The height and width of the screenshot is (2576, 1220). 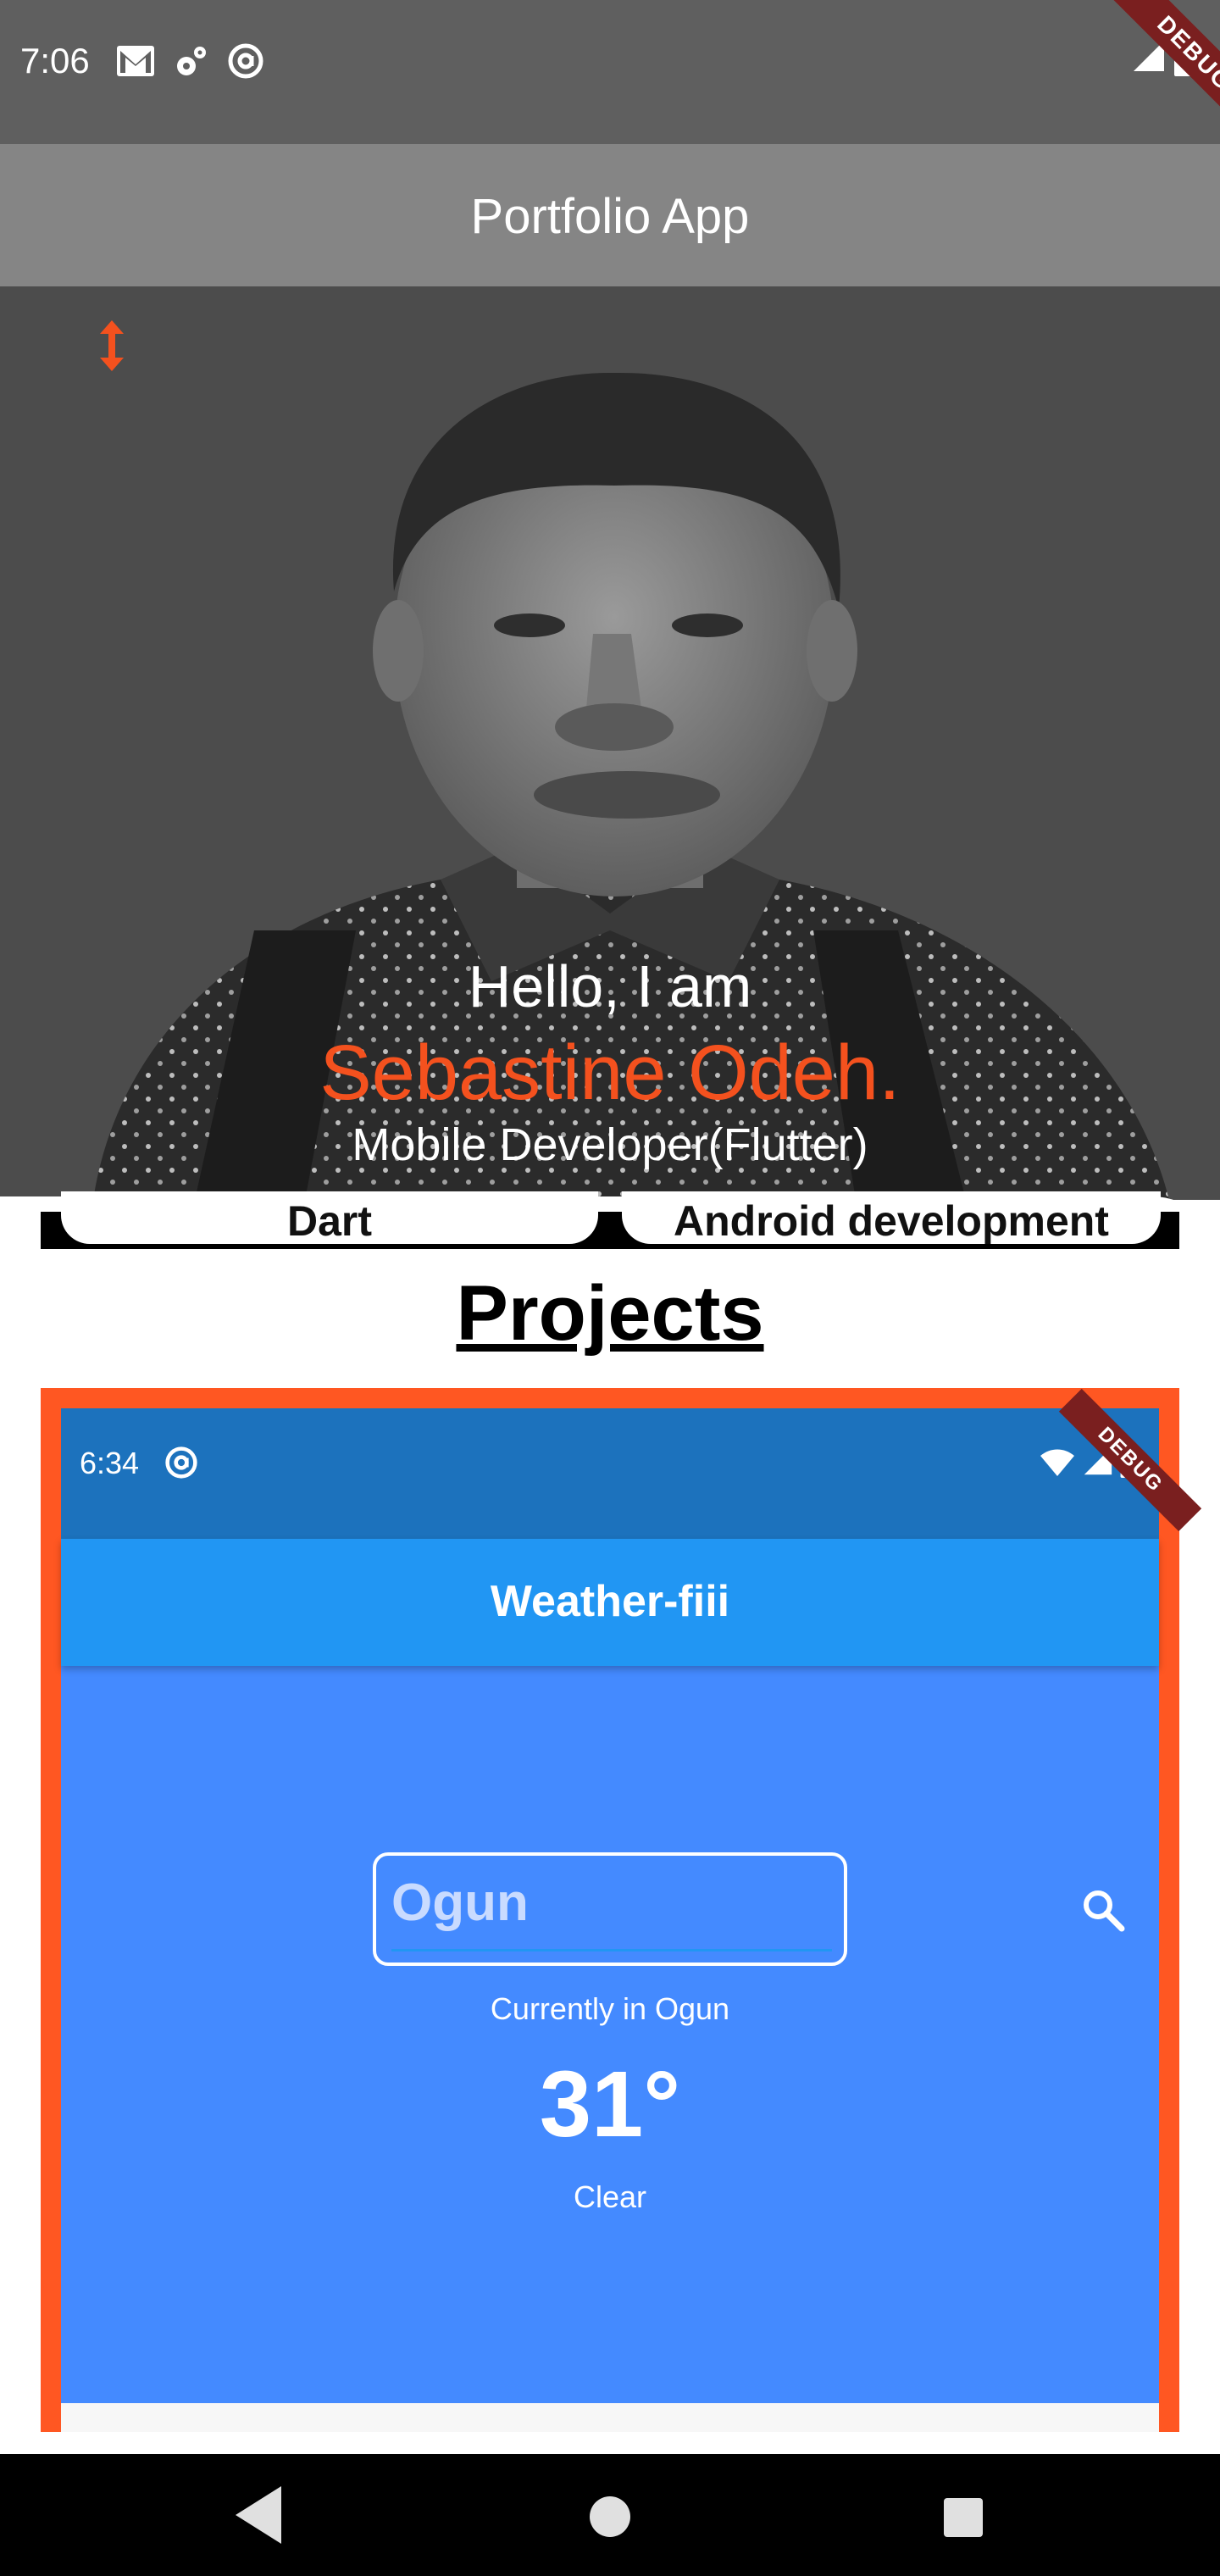 What do you see at coordinates (610, 986) in the screenshot?
I see `hero-greeting: Hello, I am` at bounding box center [610, 986].